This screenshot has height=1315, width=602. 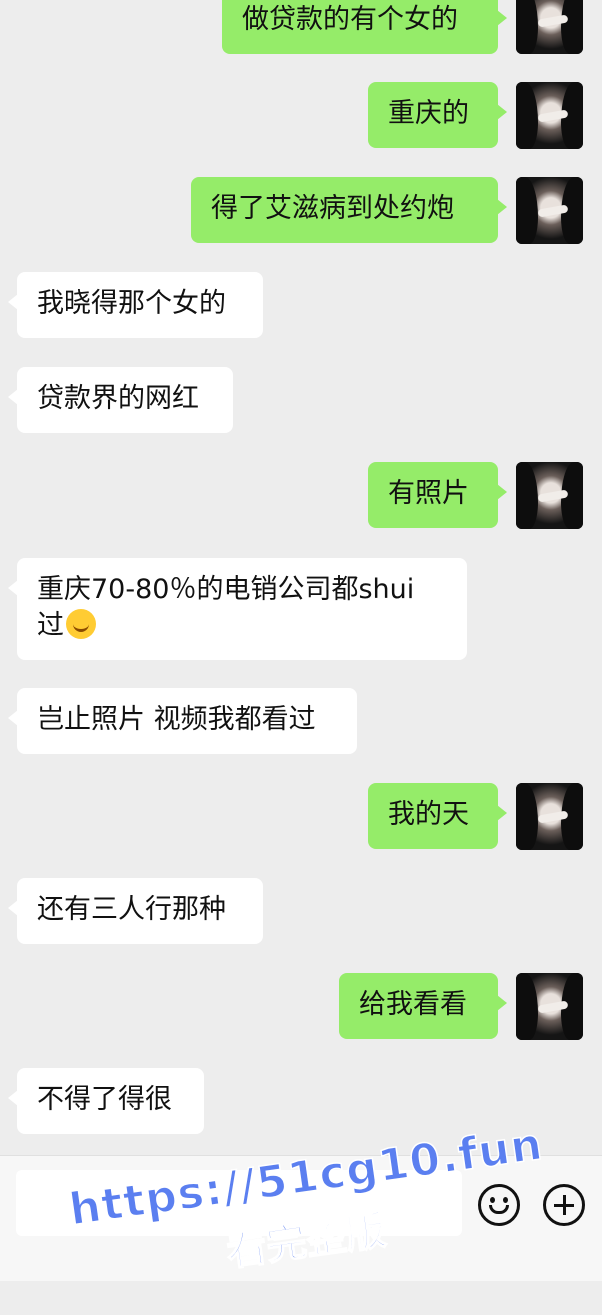 What do you see at coordinates (349, 210) in the screenshot?
I see `message-bubble-sent: 得了艾滋病到处约炮` at bounding box center [349, 210].